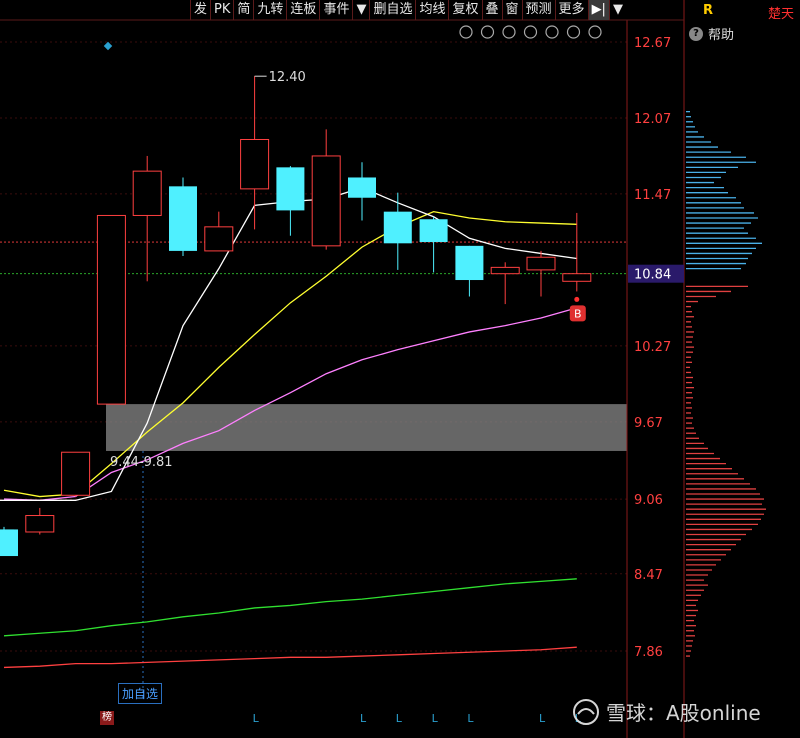  I want to click on price-tick-label: 7.86, so click(648, 652).